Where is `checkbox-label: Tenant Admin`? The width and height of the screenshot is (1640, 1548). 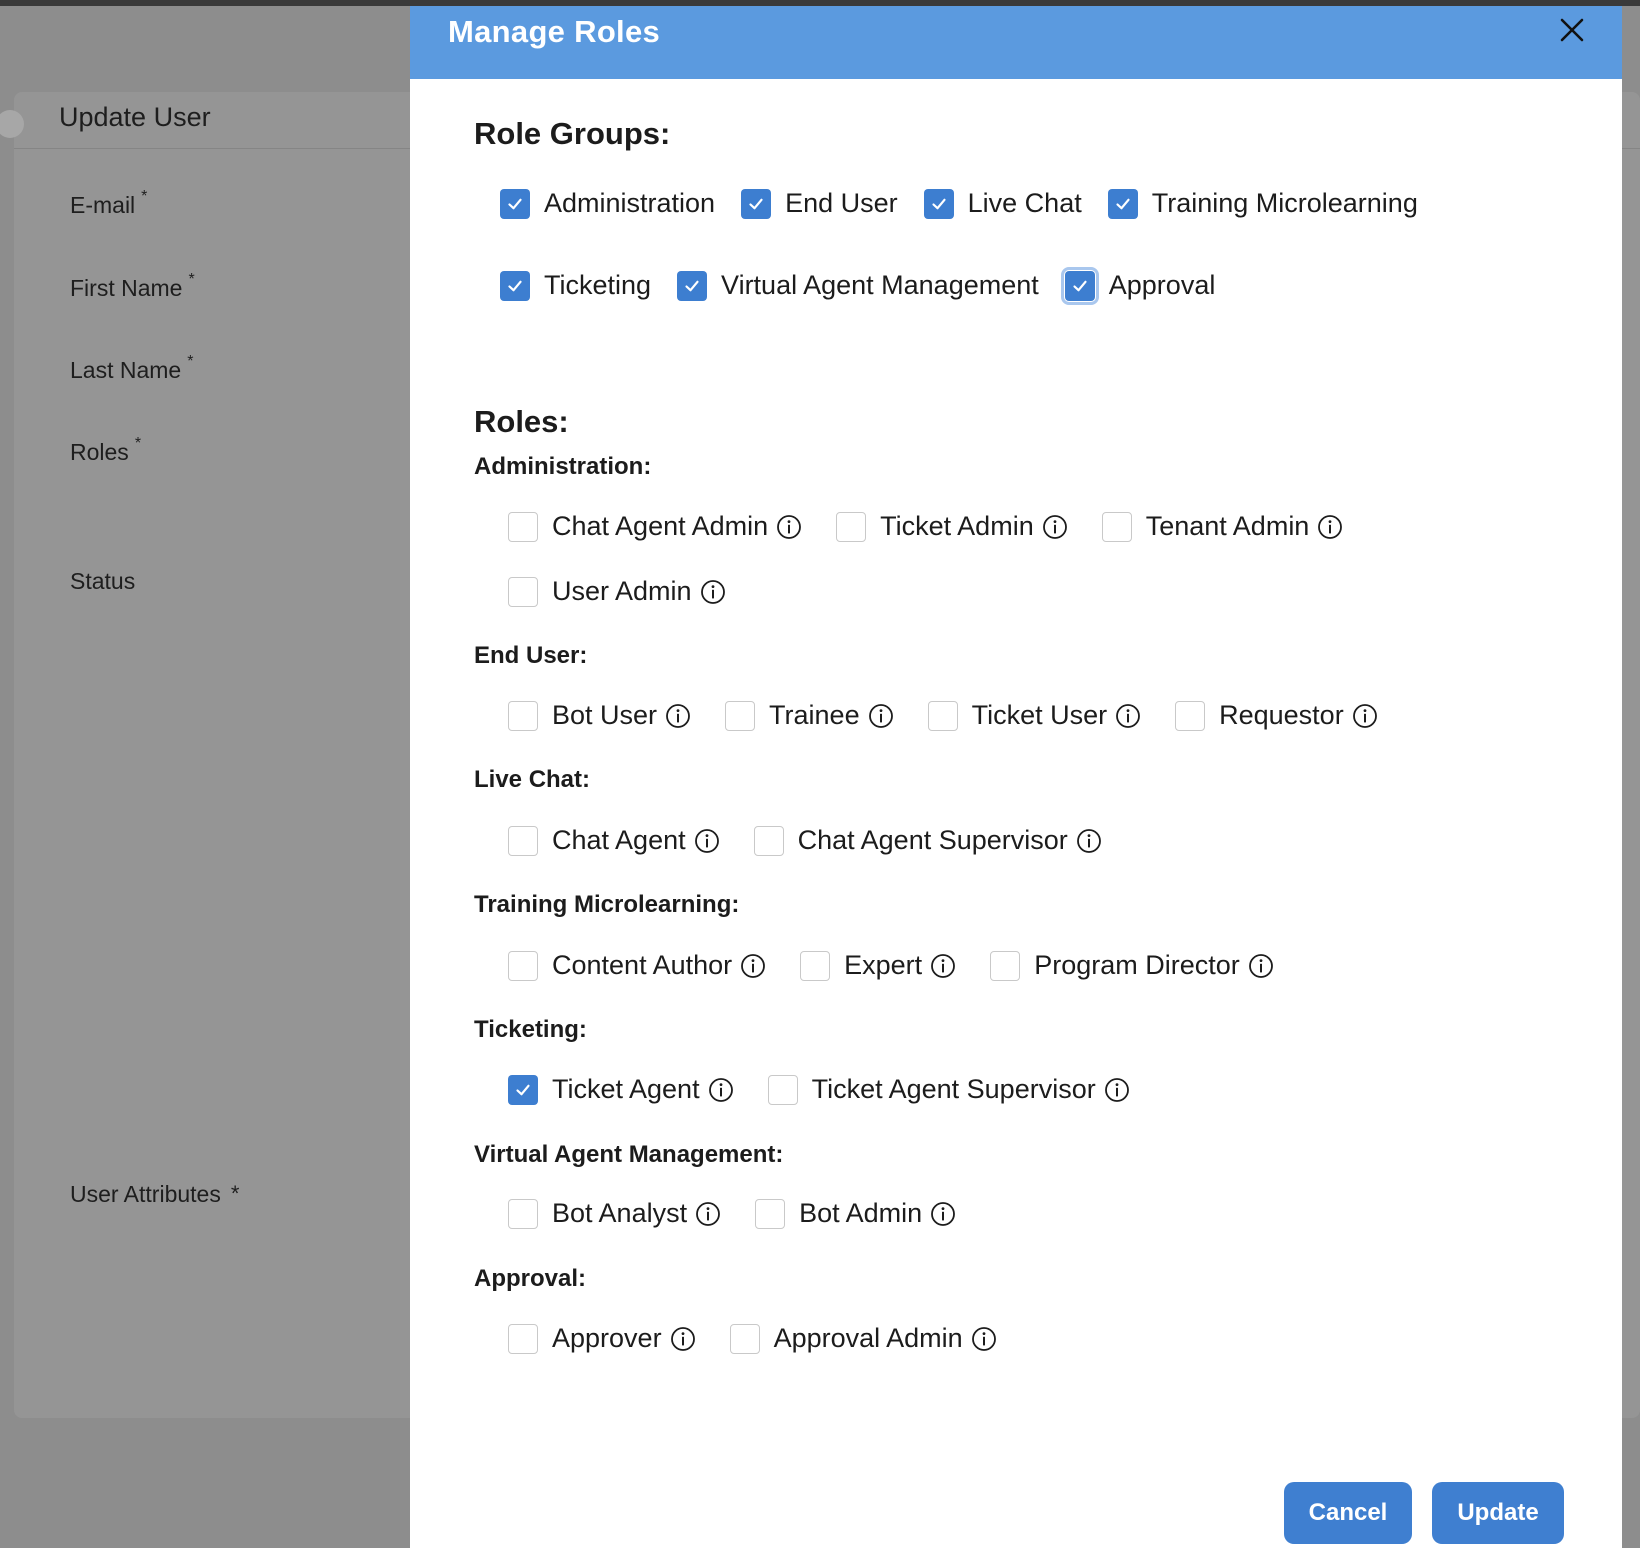 checkbox-label: Tenant Admin is located at coordinates (1227, 526).